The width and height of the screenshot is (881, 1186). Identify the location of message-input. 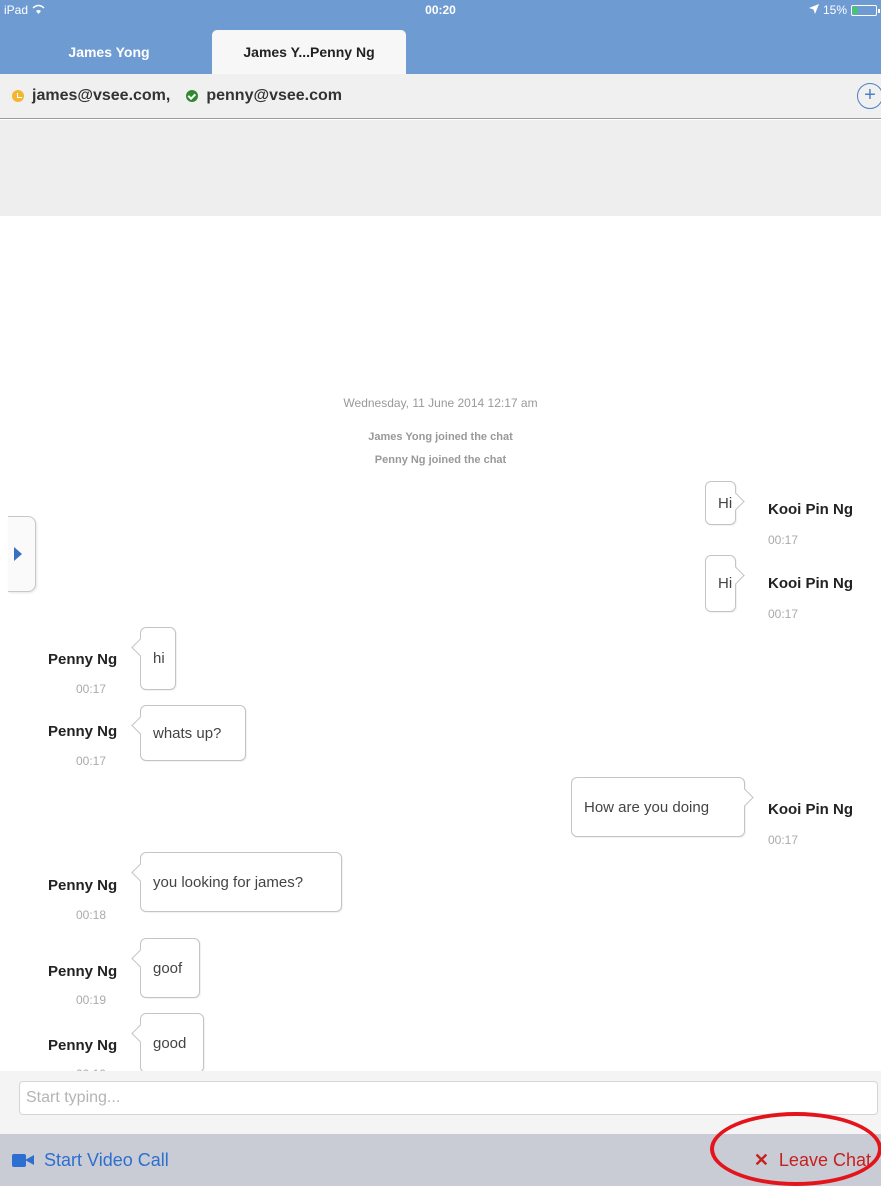
(448, 1098).